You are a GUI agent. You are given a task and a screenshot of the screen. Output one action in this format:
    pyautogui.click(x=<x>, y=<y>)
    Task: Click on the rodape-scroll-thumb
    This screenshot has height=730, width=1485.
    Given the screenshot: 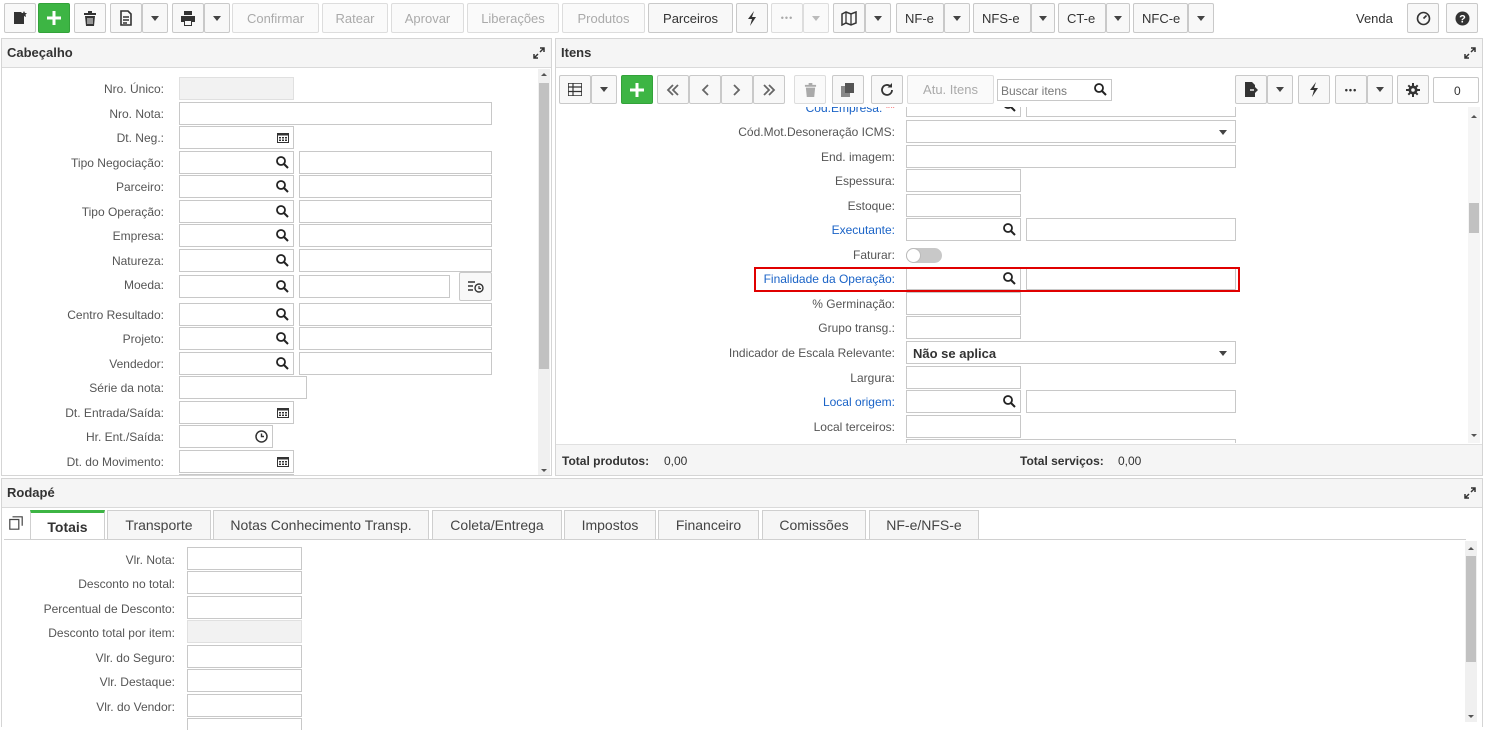 What is the action you would take?
    pyautogui.click(x=1471, y=609)
    